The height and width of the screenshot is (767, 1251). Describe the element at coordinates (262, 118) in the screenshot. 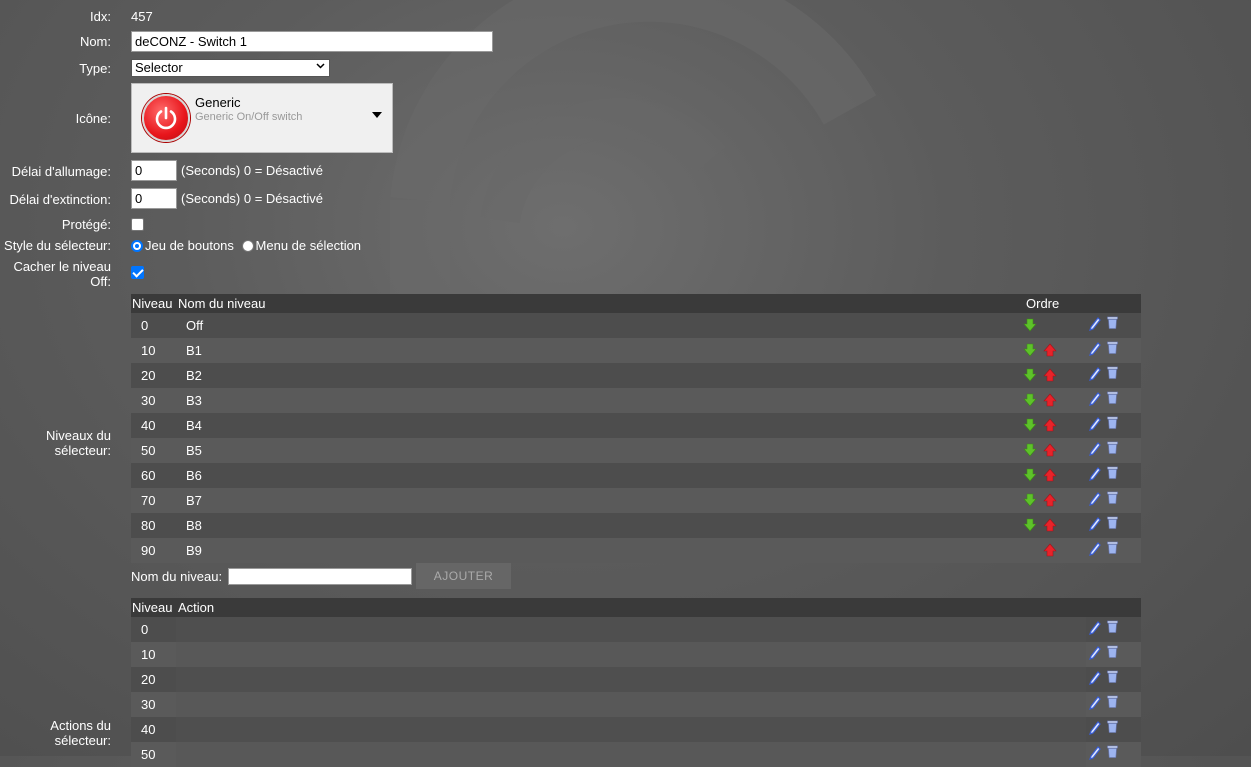

I see `icon-picker: Generic Generic On/Off switch` at that location.